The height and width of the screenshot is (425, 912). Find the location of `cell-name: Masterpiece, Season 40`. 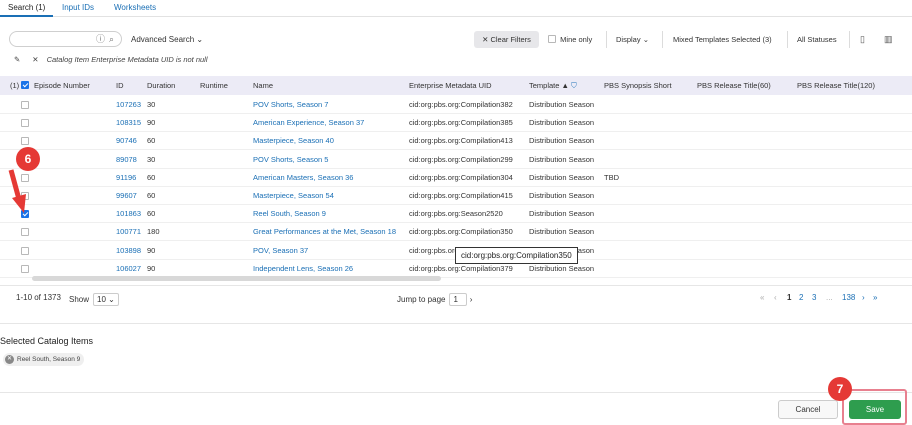

cell-name: Masterpiece, Season 40 is located at coordinates (293, 140).